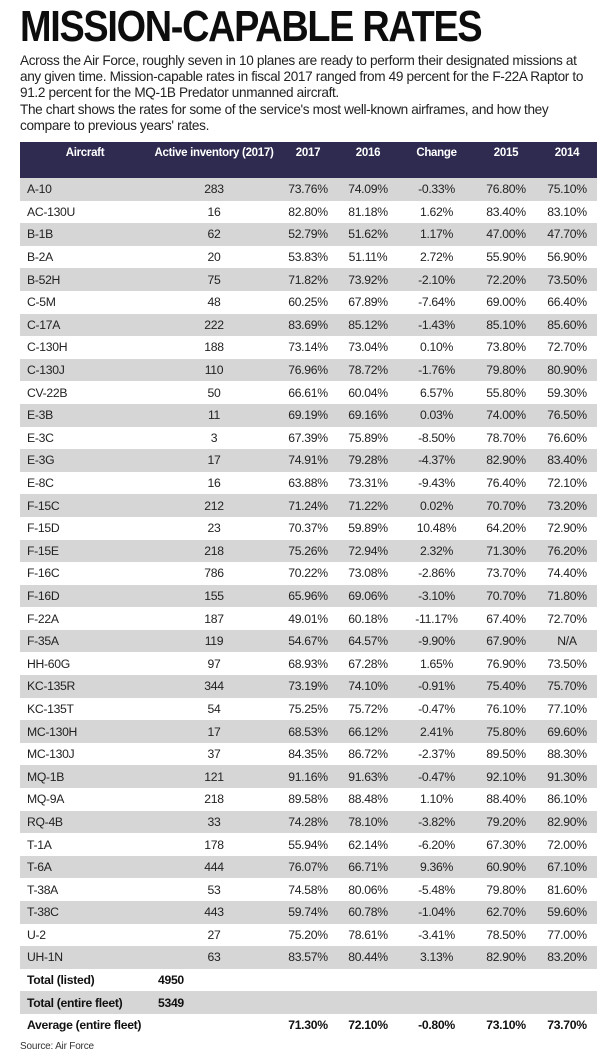 The height and width of the screenshot is (1058, 600). I want to click on cell-change: -2.10%, so click(436, 279).